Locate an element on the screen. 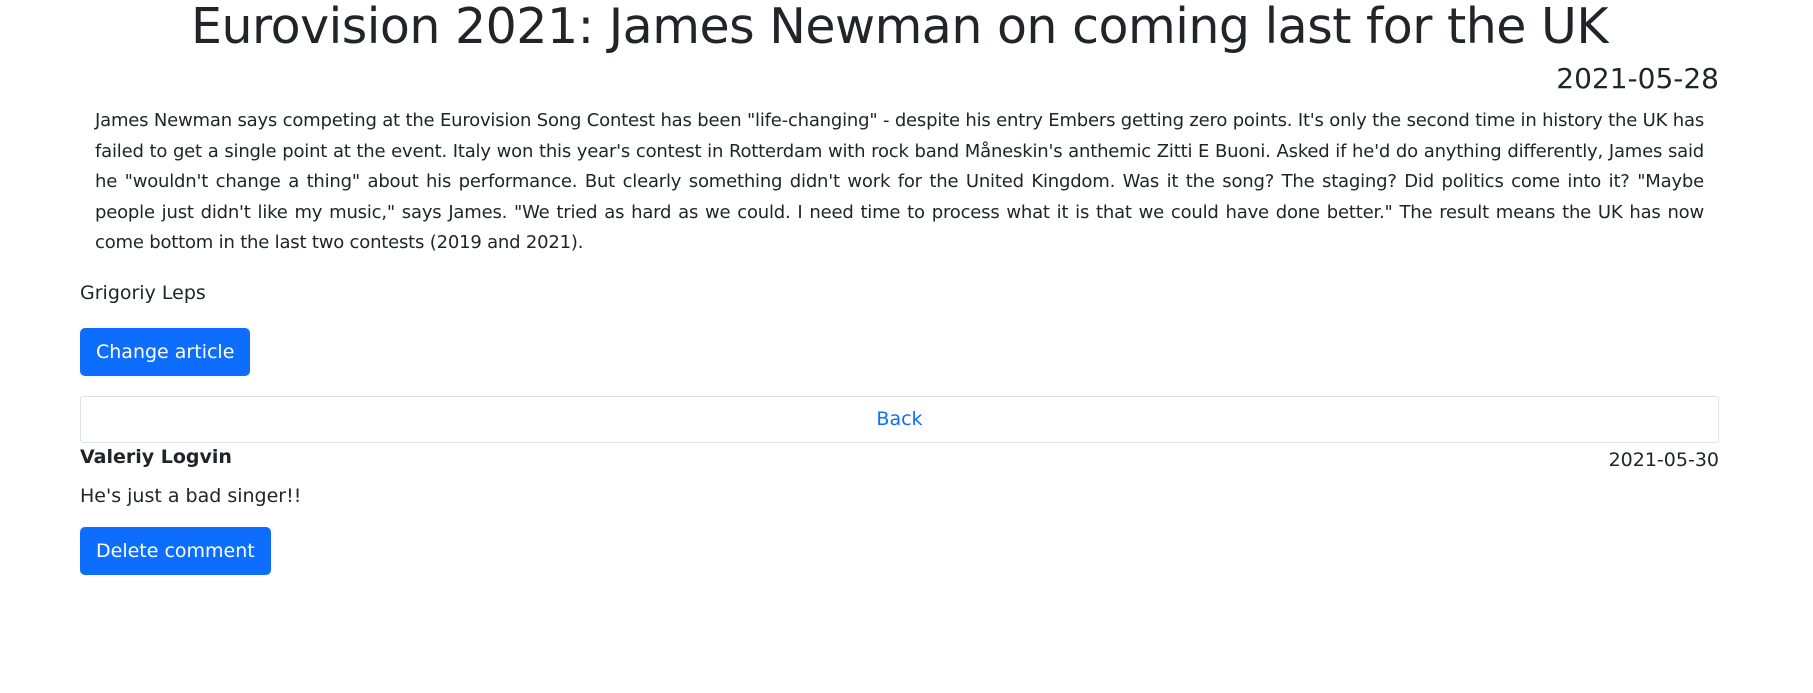 The height and width of the screenshot is (693, 1813). back-link: Back is located at coordinates (899, 419).